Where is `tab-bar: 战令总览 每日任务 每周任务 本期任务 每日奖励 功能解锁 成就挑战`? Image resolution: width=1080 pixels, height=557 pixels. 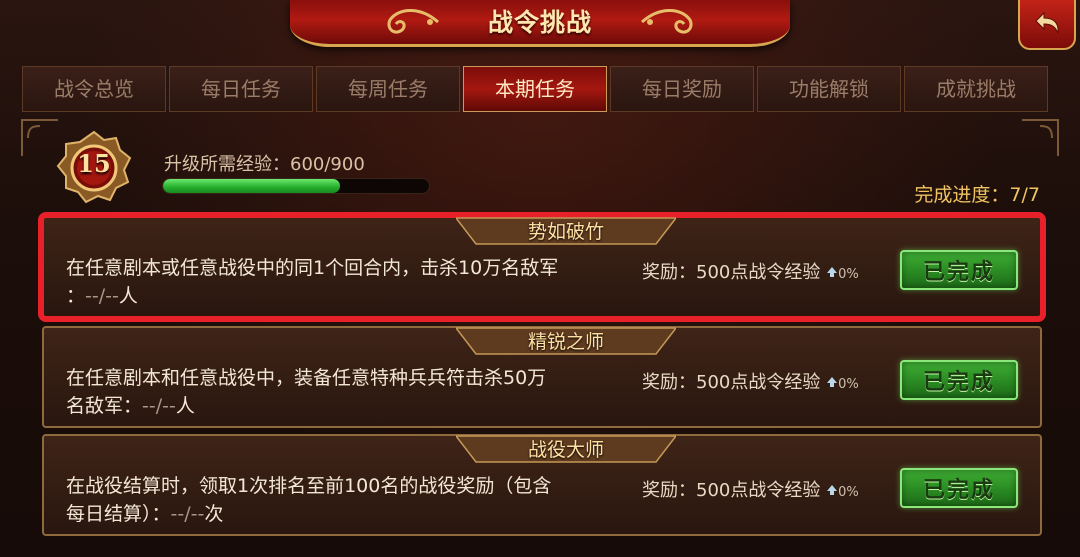
tab-bar: 战令总览 每日任务 每周任务 本期任务 每日奖励 功能解锁 成就挑战 is located at coordinates (535, 89).